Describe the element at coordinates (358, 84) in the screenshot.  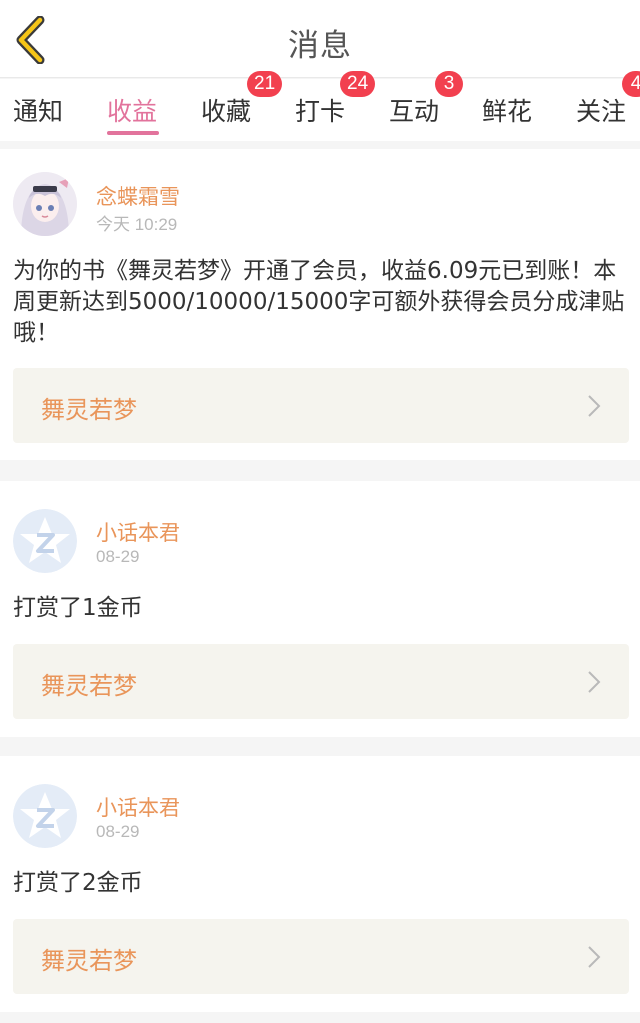
I see `unread-badge: 24` at that location.